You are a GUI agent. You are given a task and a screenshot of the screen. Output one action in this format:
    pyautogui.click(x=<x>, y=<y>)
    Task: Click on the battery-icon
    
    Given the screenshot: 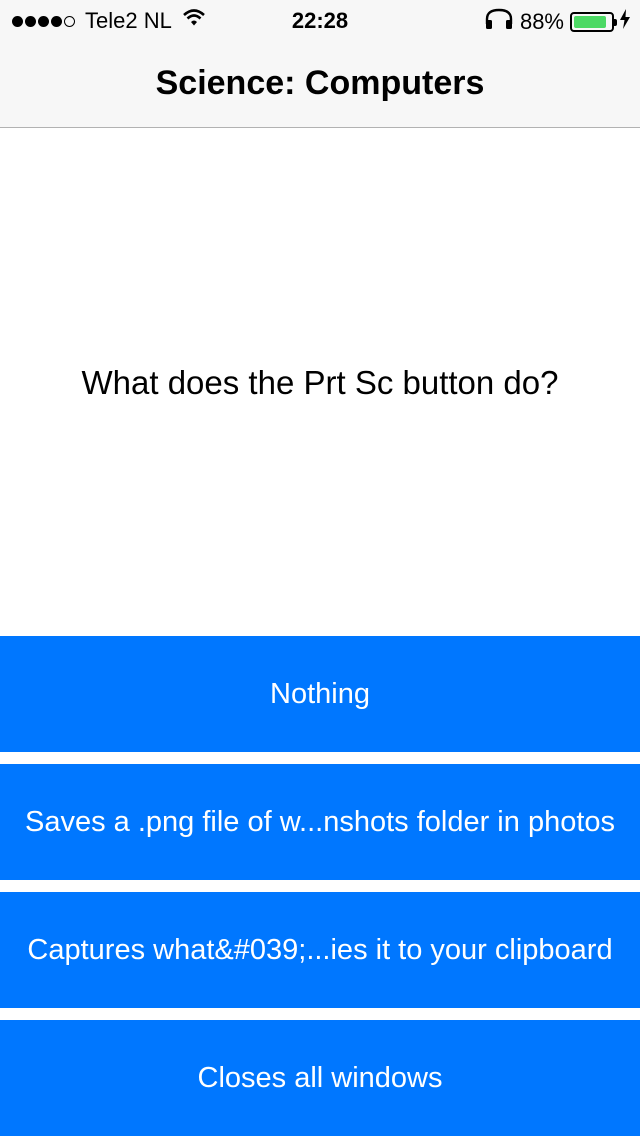 What is the action you would take?
    pyautogui.click(x=593, y=22)
    